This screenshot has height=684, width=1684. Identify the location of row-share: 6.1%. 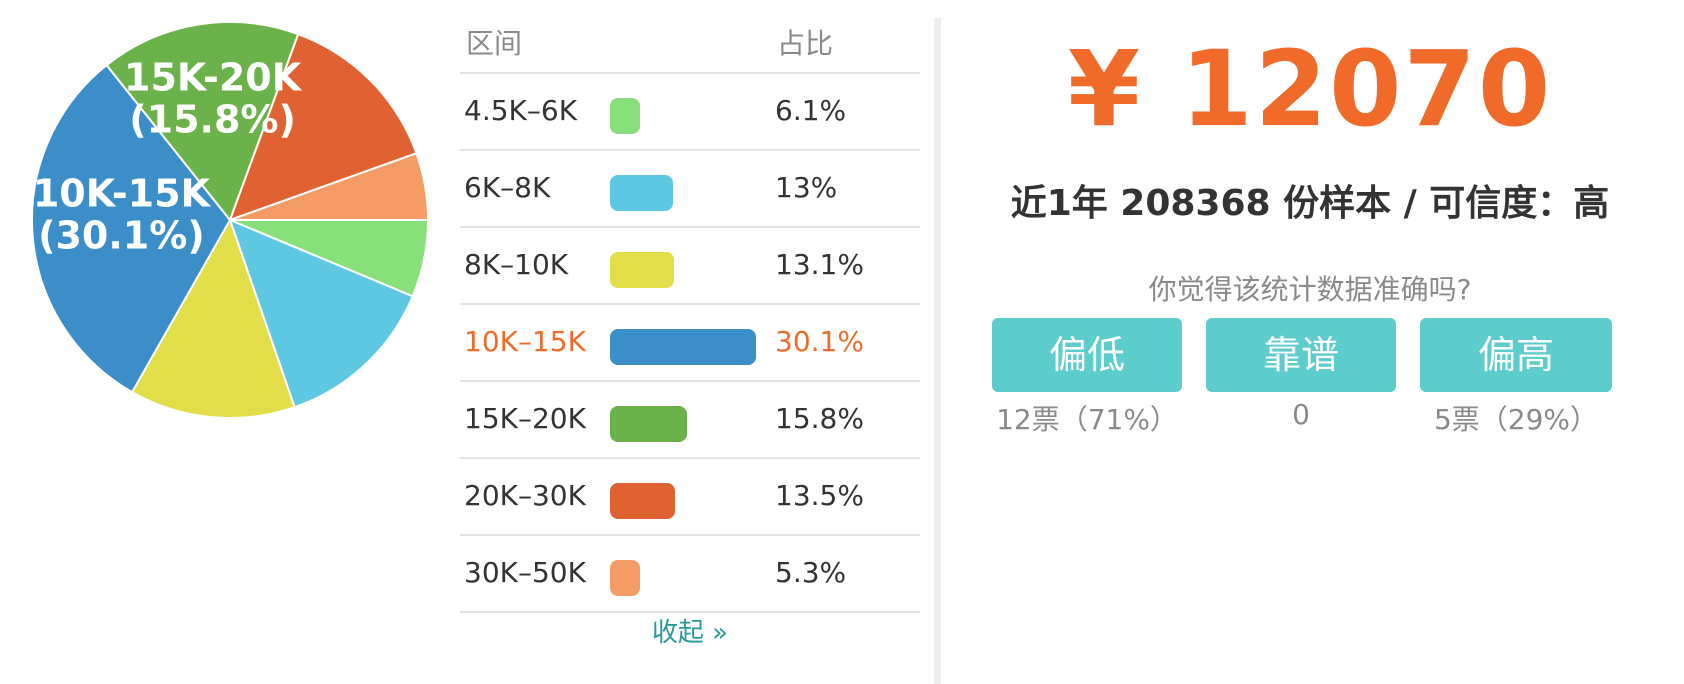
(811, 110).